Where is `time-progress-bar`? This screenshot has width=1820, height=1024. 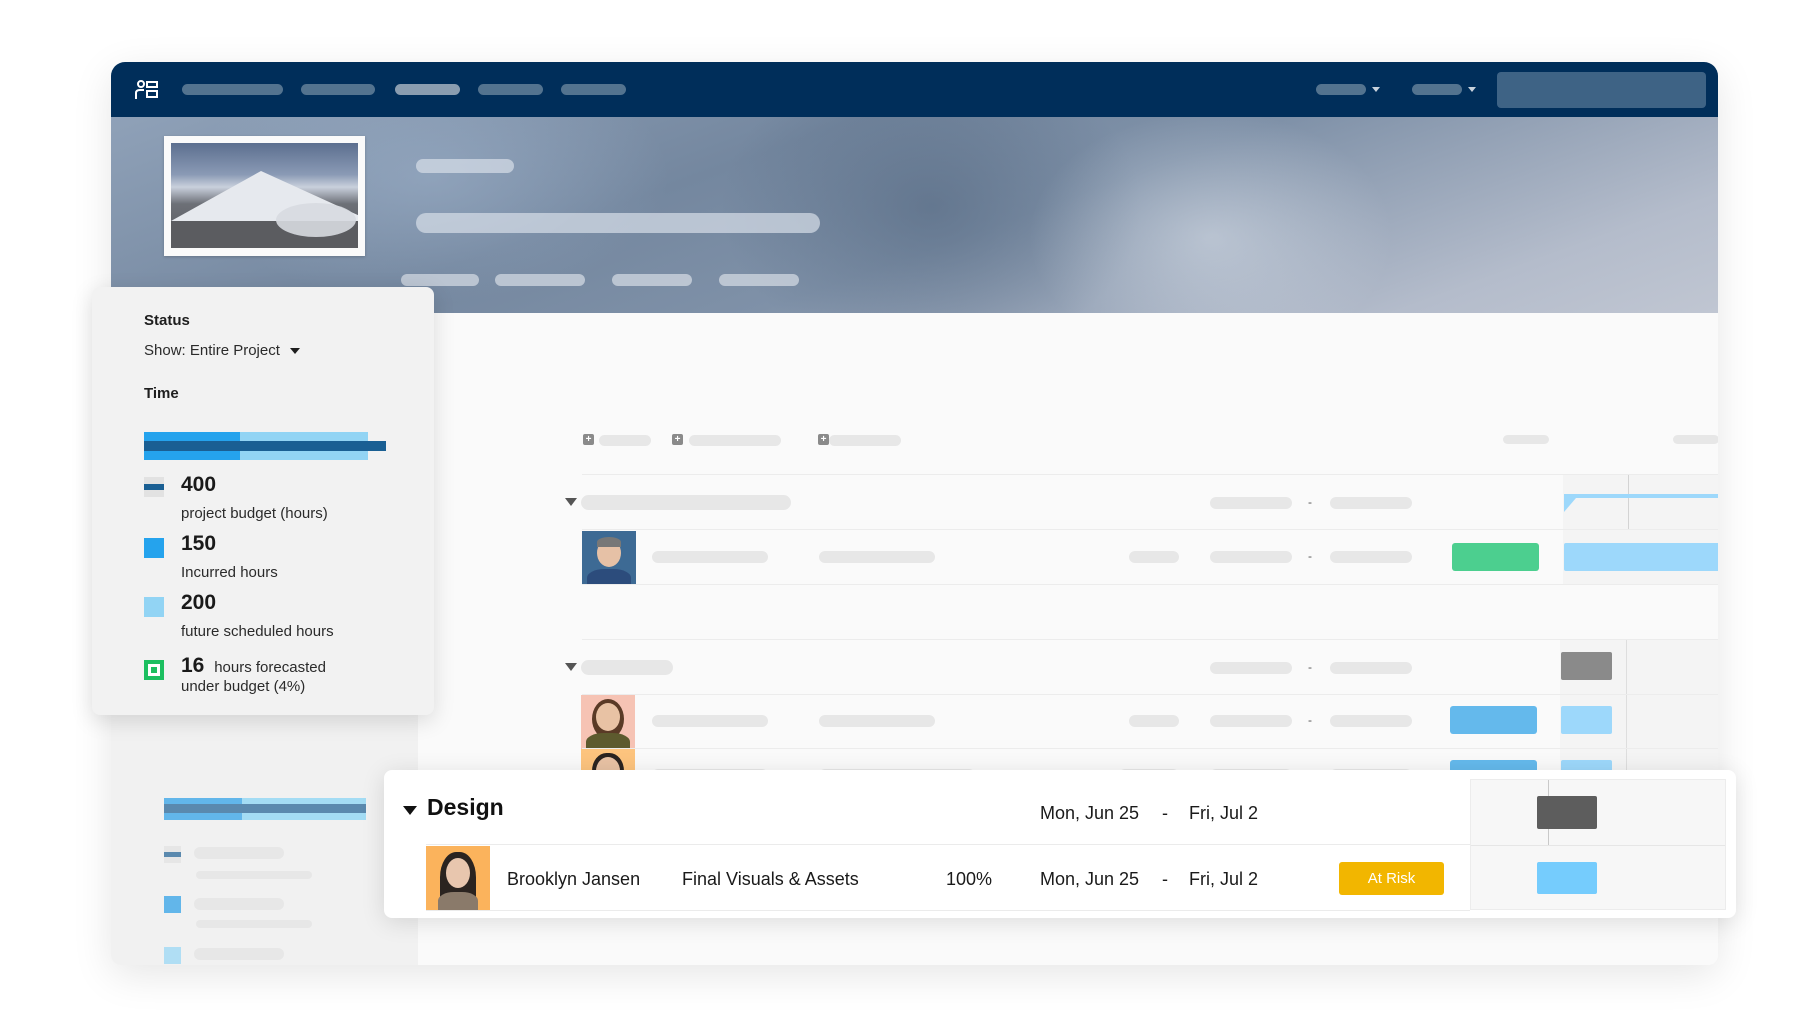 time-progress-bar is located at coordinates (265, 446).